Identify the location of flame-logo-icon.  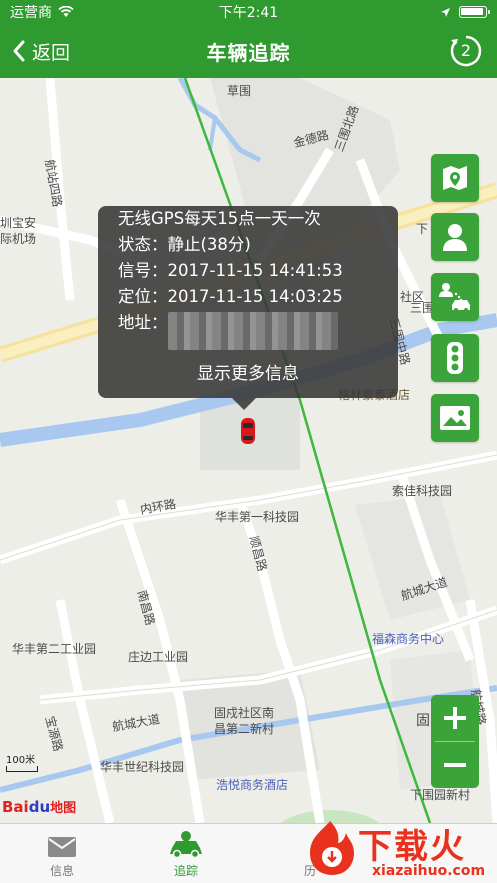
(332, 848).